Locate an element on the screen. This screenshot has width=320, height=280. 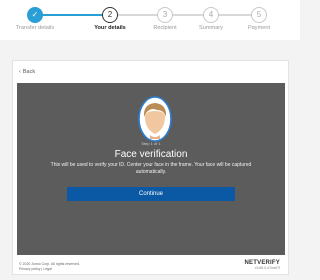
step-counter: Step 1 of 1 is located at coordinates (151, 143).